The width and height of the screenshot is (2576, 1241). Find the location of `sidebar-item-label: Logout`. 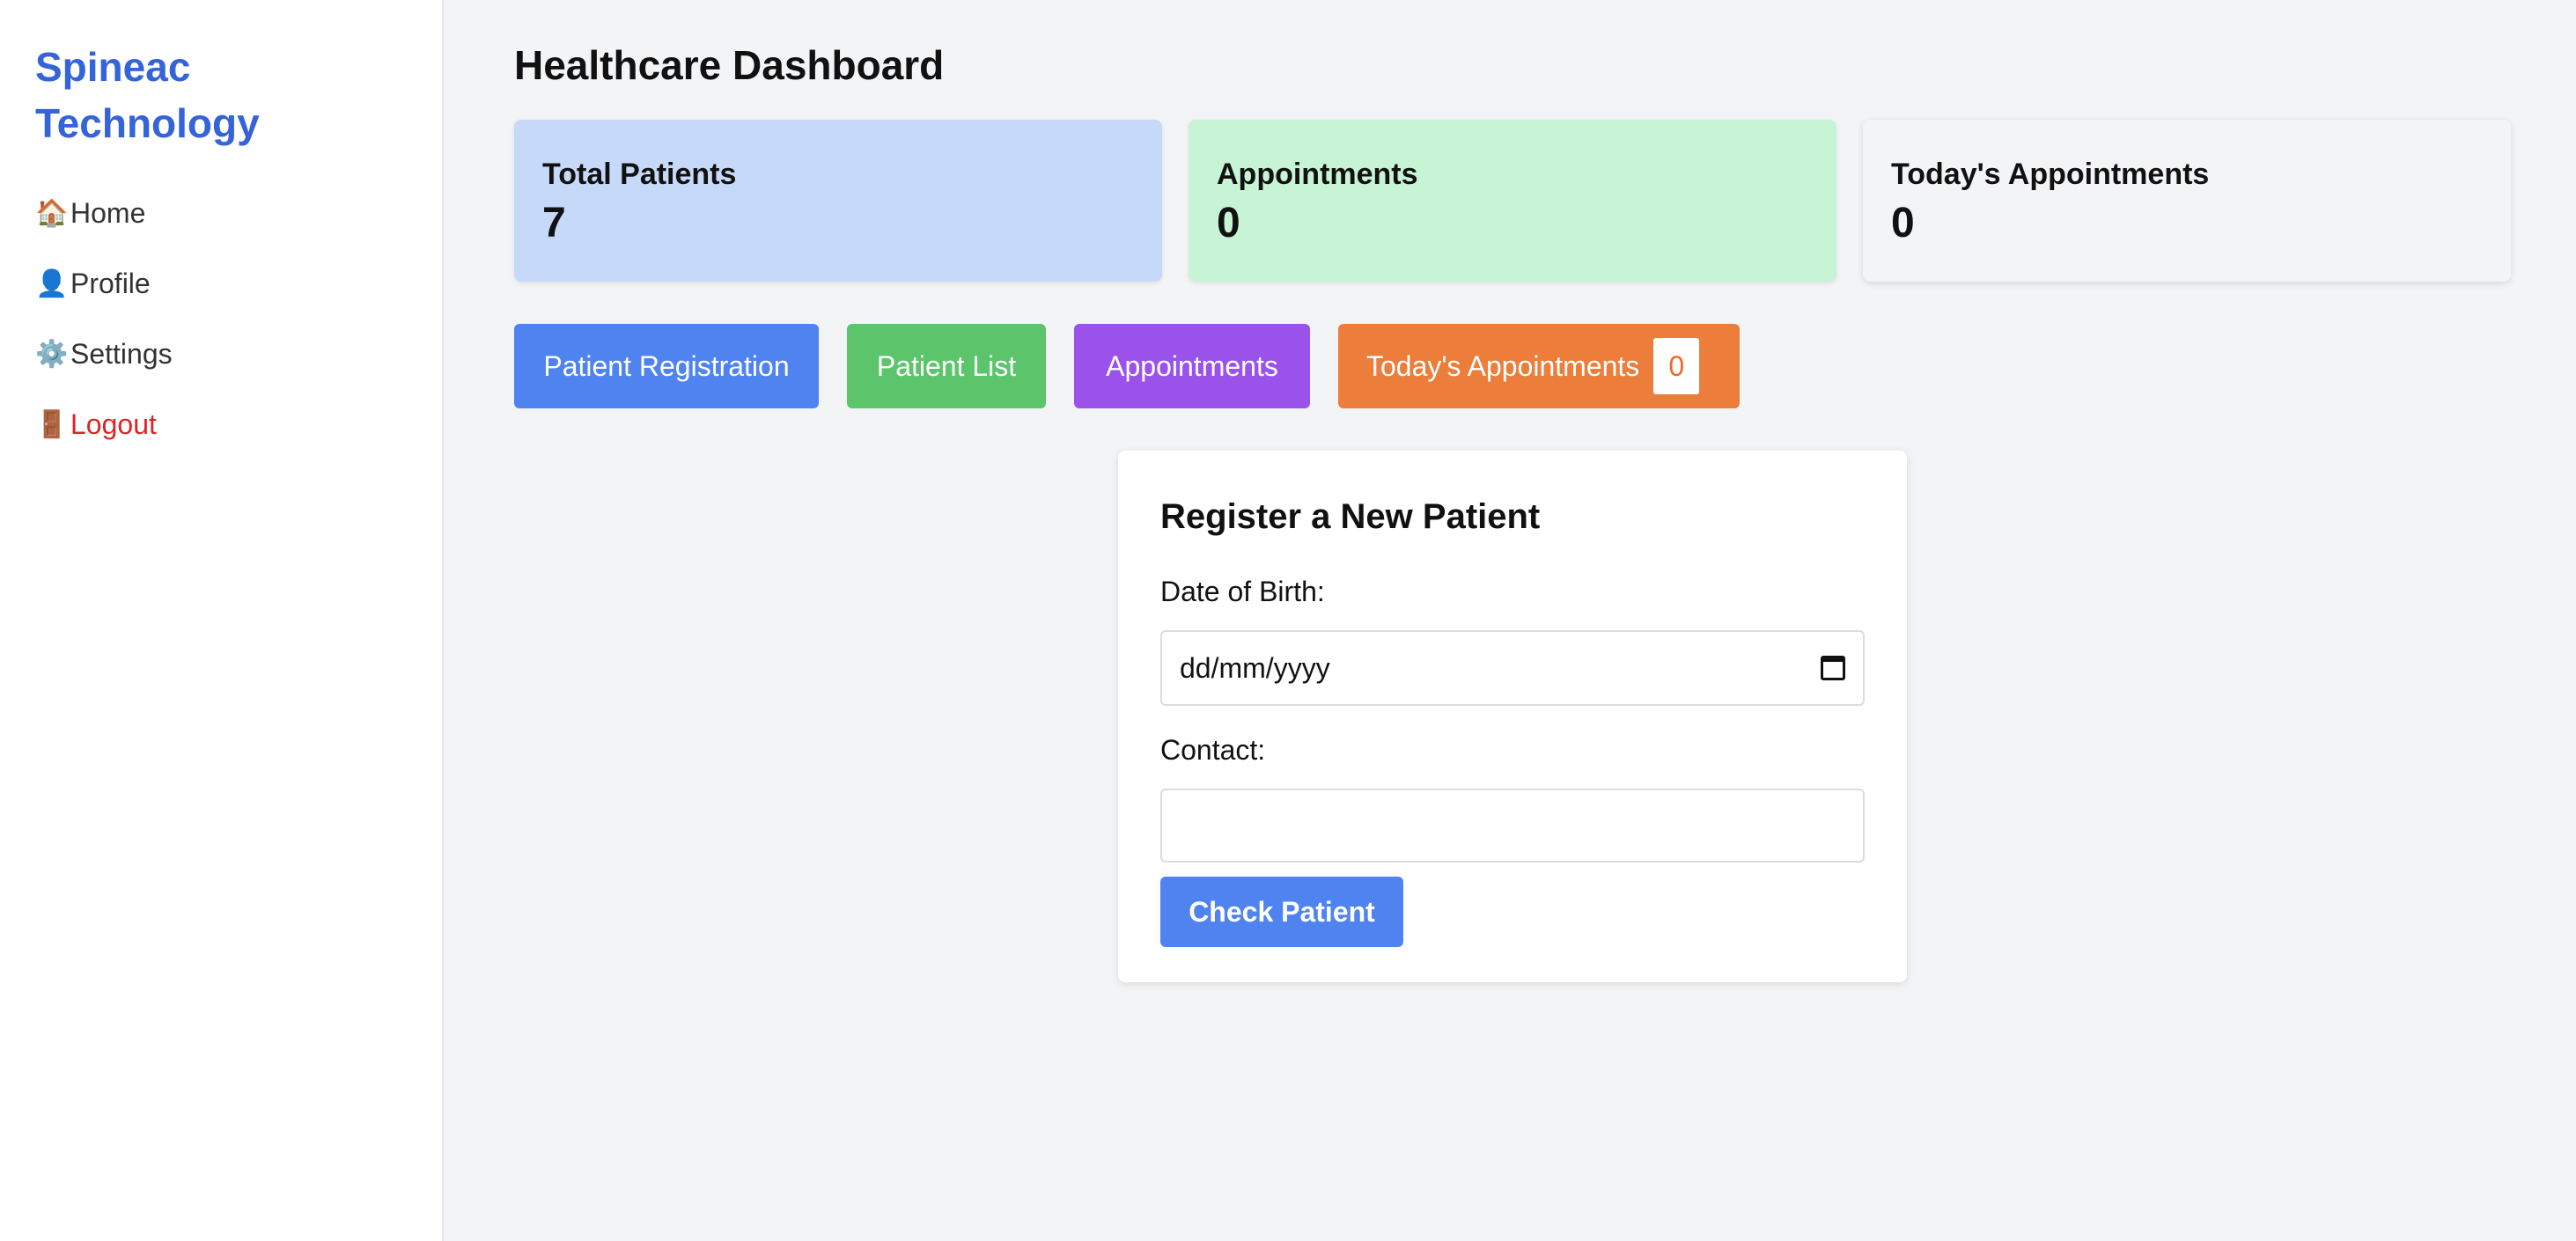

sidebar-item-label: Logout is located at coordinates (113, 424).